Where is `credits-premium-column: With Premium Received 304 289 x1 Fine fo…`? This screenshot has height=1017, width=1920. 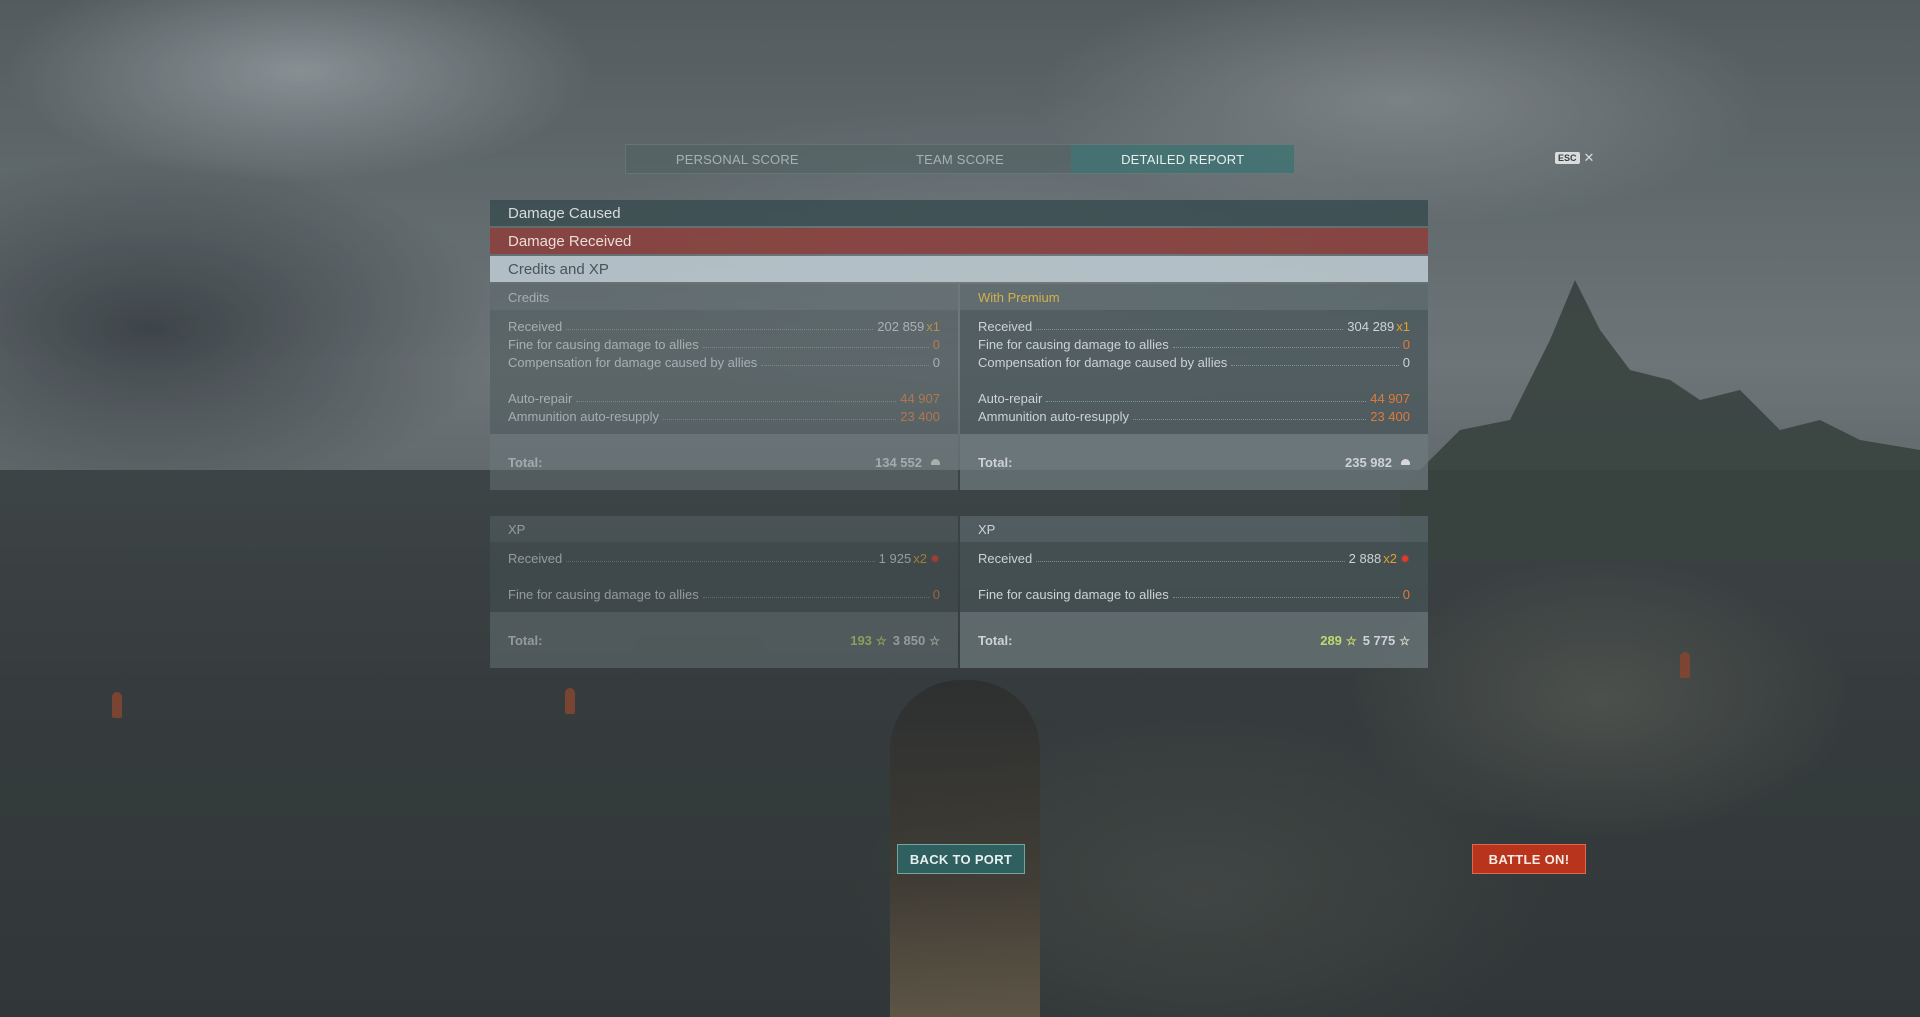 credits-premium-column: With Premium Received 304 289 x1 Fine fo… is located at coordinates (1194, 387).